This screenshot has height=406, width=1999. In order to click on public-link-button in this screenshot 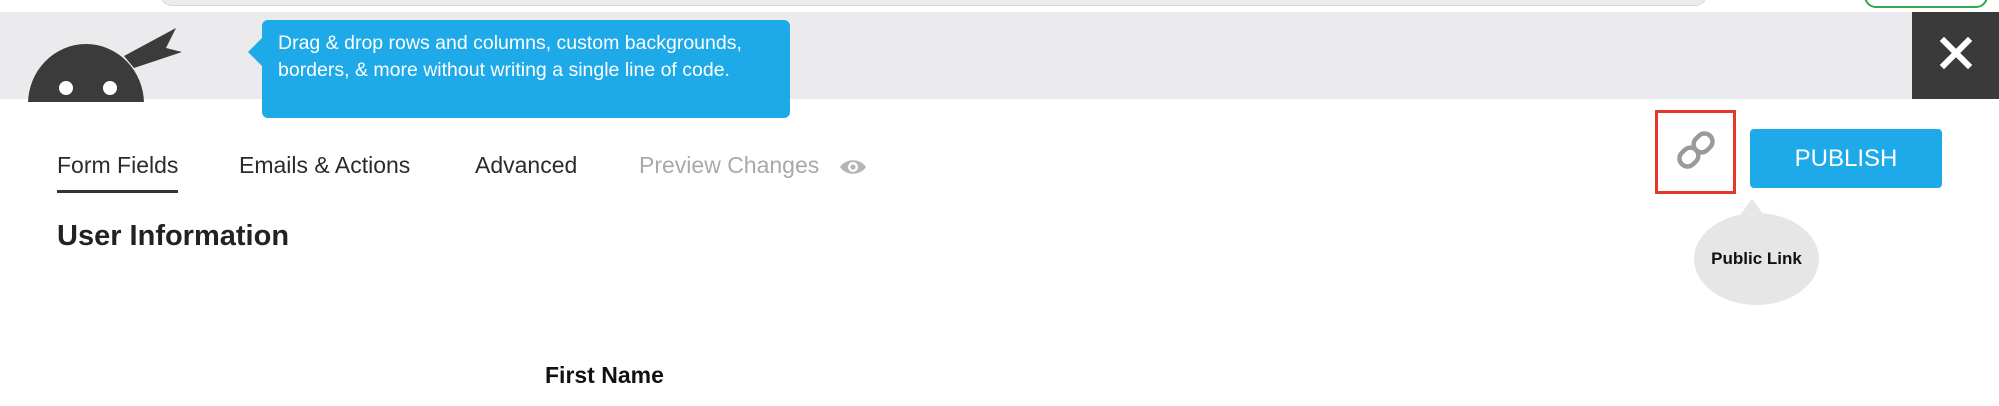, I will do `click(1695, 152)`.